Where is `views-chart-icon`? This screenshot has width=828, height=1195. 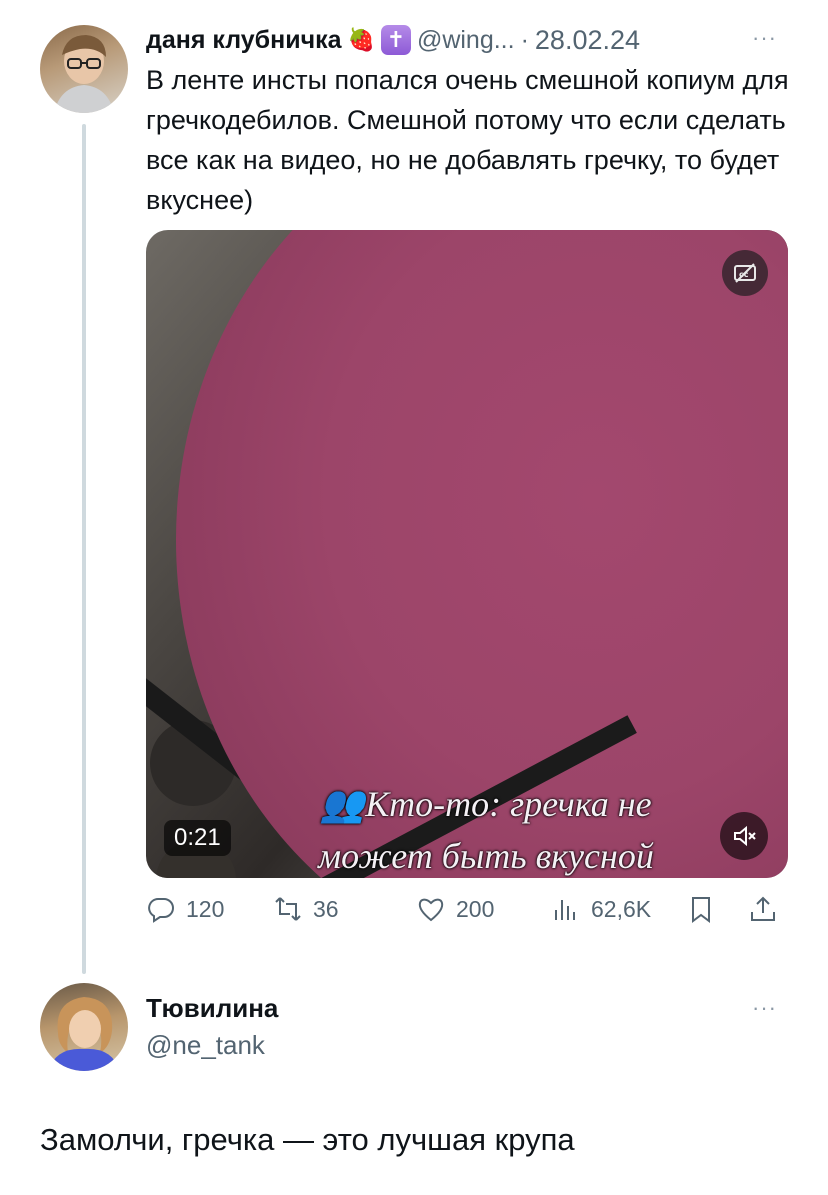 views-chart-icon is located at coordinates (565, 910).